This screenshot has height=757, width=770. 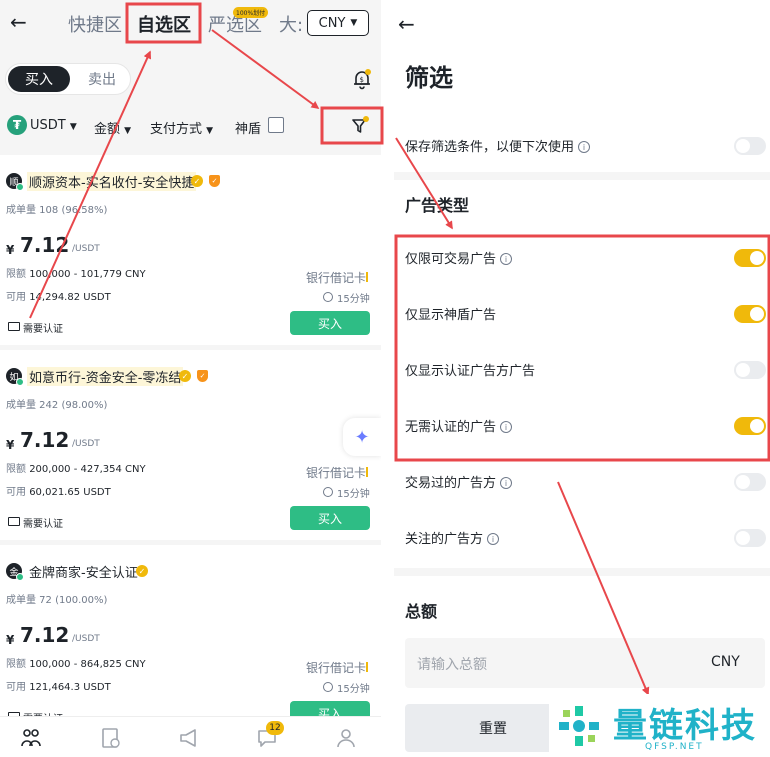 What do you see at coordinates (15, 377) in the screenshot?
I see `avatar: 如` at bounding box center [15, 377].